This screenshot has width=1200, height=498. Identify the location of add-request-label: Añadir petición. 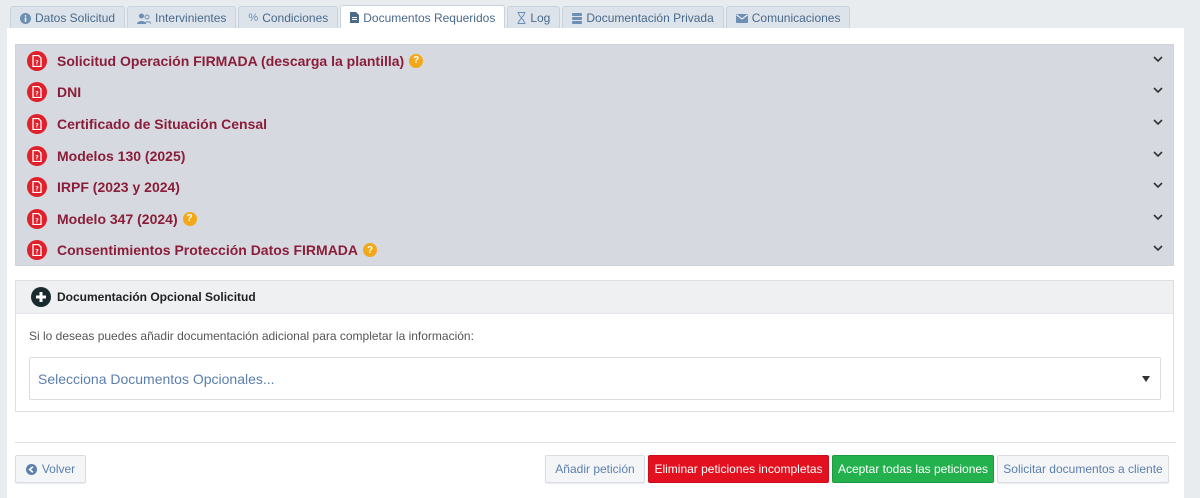
(595, 469).